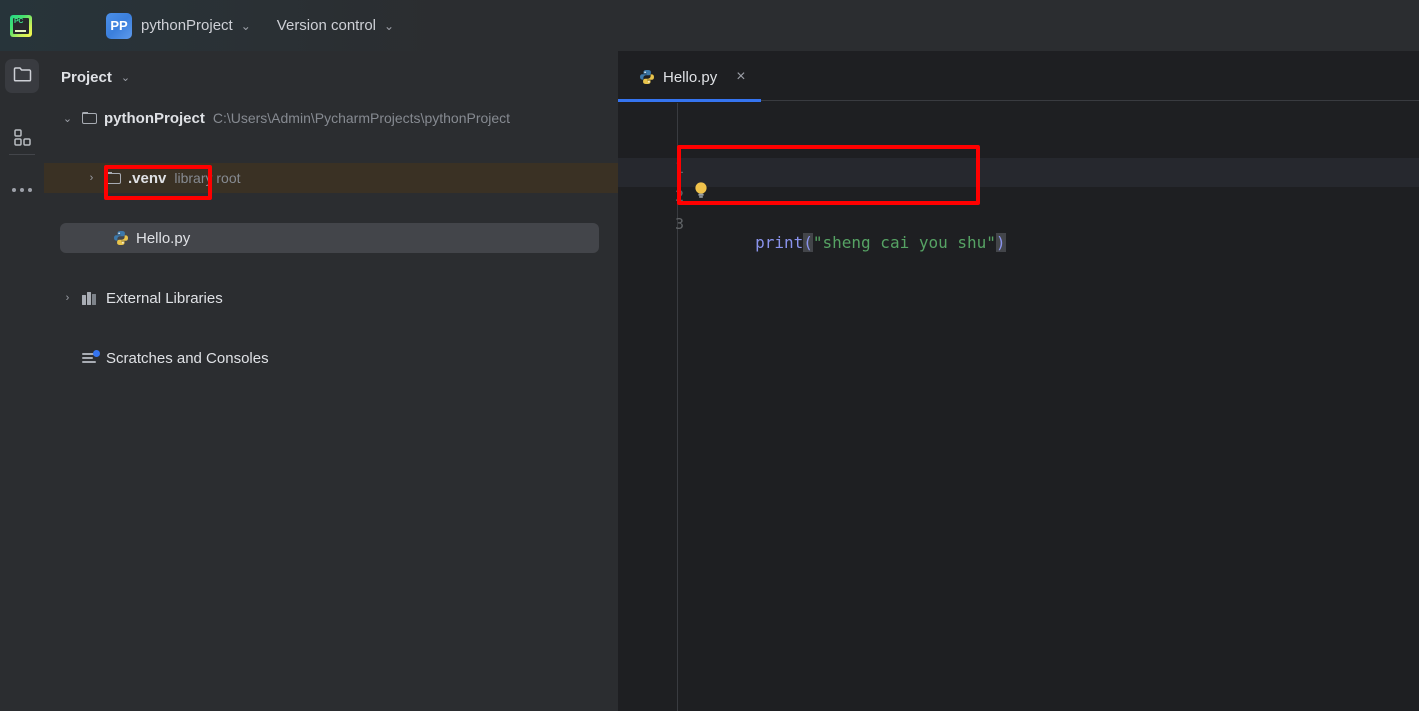  What do you see at coordinates (740, 77) in the screenshot?
I see `close-icon: ×` at bounding box center [740, 77].